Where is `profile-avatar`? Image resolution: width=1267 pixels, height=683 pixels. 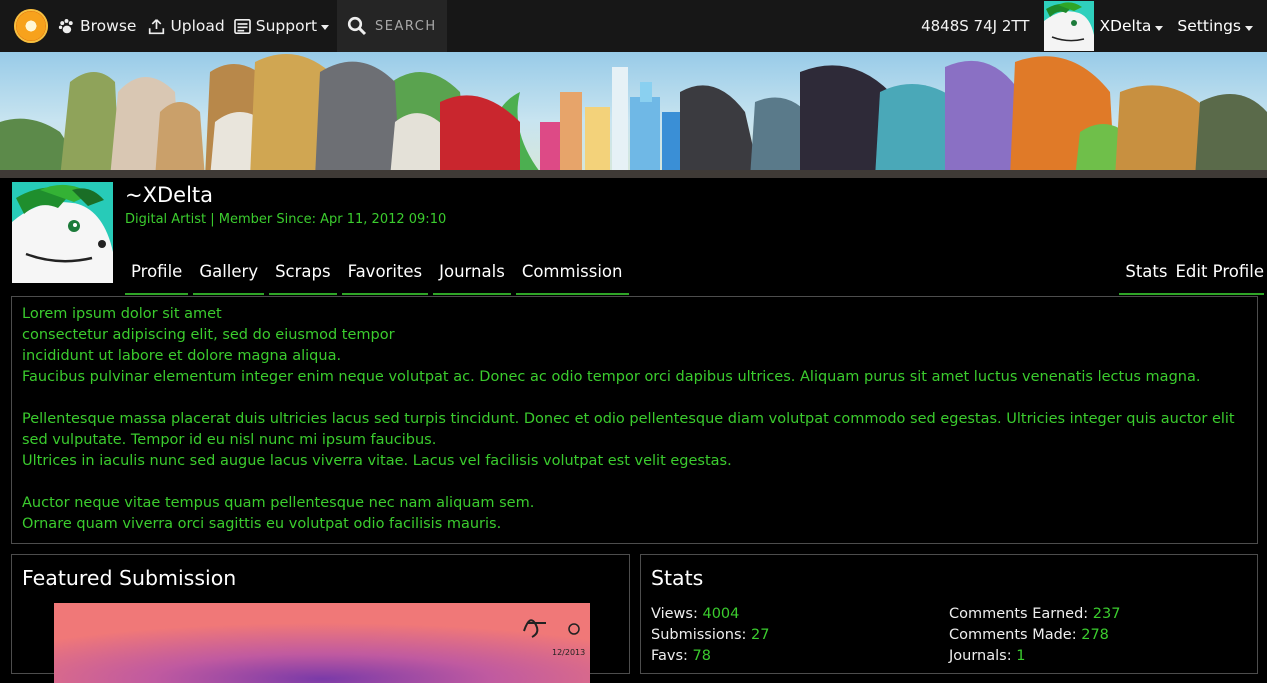
profile-avatar is located at coordinates (62, 232).